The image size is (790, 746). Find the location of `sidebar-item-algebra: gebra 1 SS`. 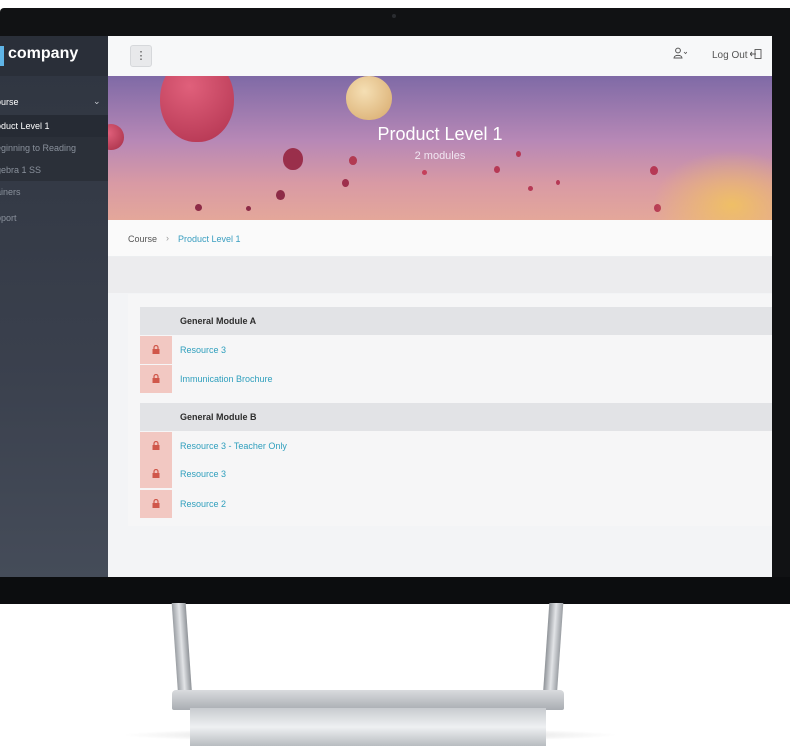

sidebar-item-algebra: gebra 1 SS is located at coordinates (54, 170).